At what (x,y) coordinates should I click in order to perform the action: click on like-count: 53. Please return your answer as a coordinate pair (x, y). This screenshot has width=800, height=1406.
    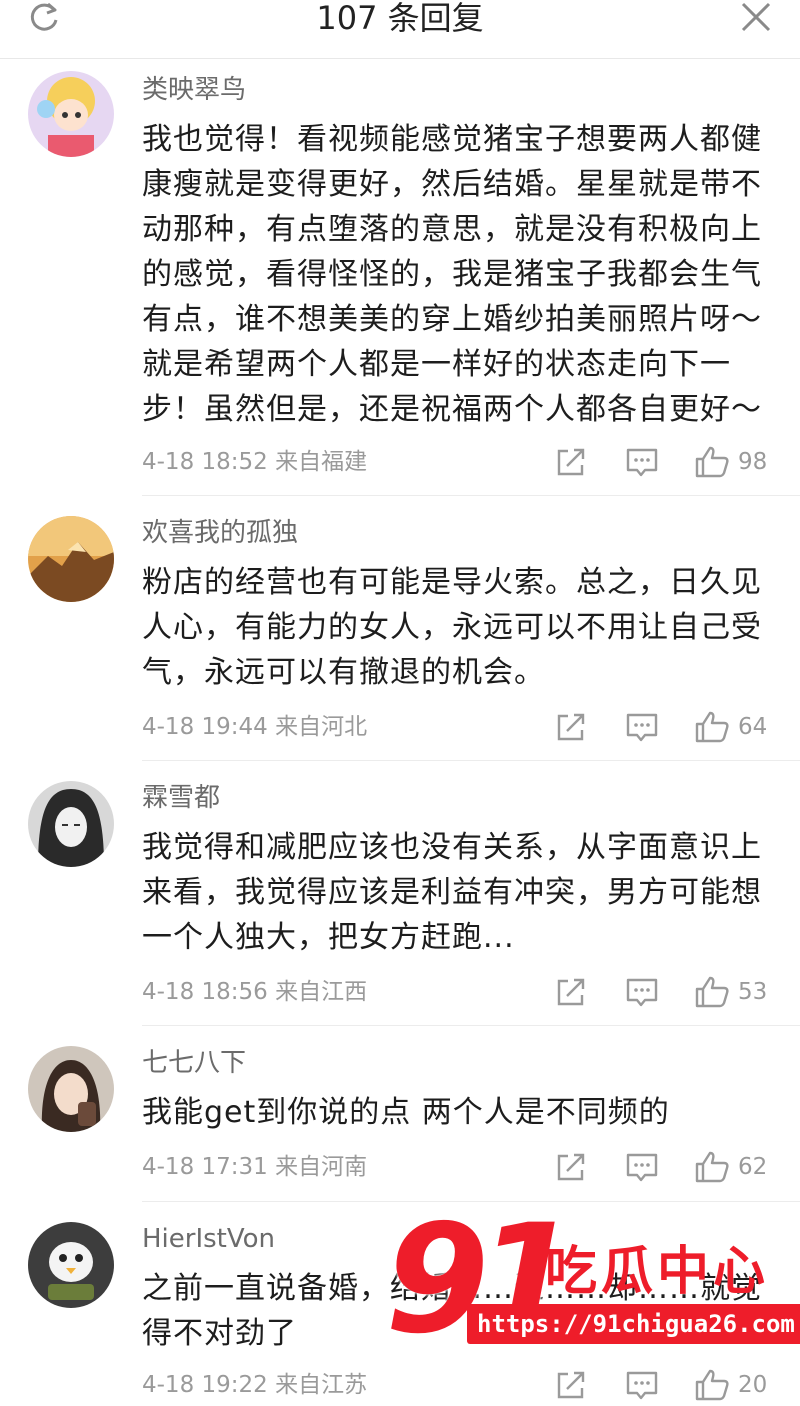
    Looking at the image, I should click on (753, 992).